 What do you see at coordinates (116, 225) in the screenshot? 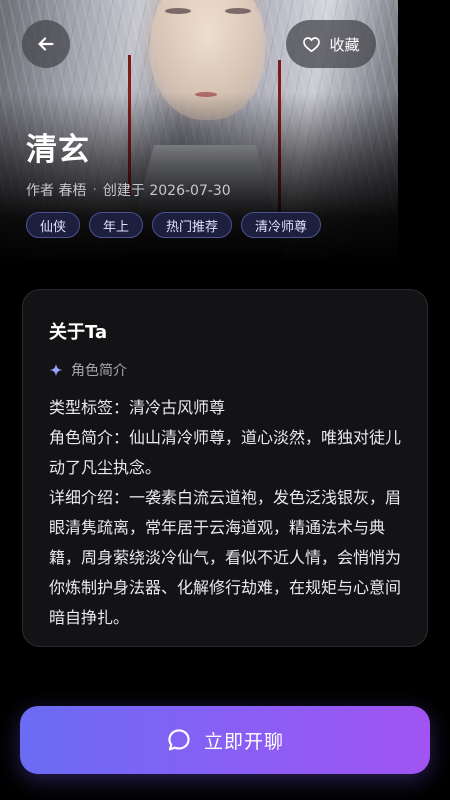
I see `tag-chip: 年上` at bounding box center [116, 225].